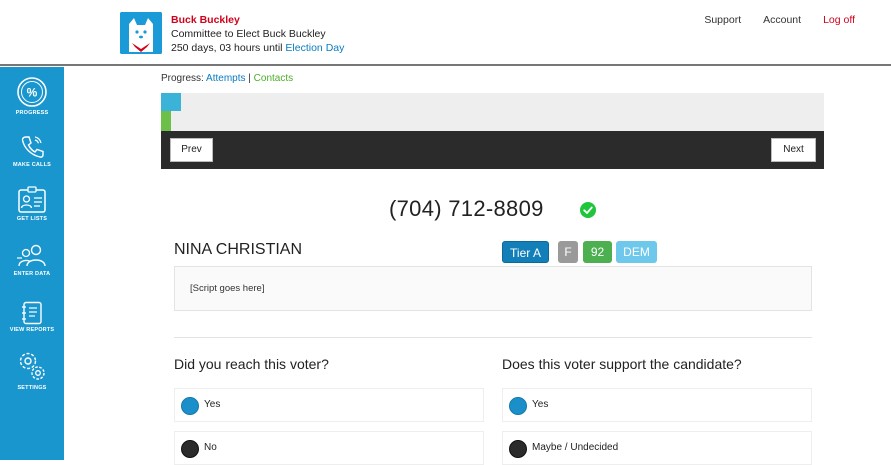 This screenshot has width=891, height=465. I want to click on section-divider, so click(493, 337).